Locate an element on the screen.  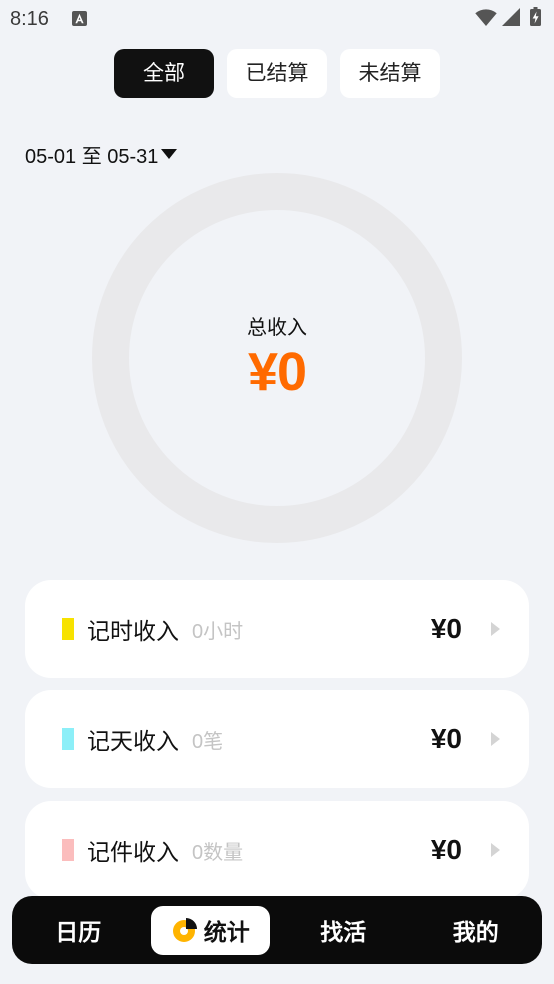
income-card-detail: 0笔 is located at coordinates (208, 741).